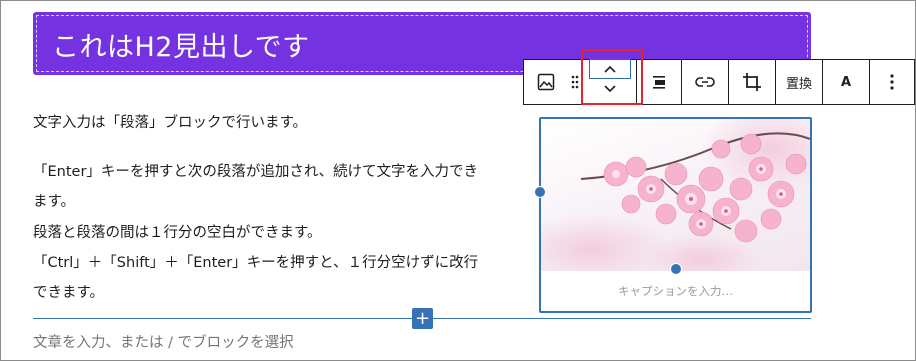 The width and height of the screenshot is (916, 361). What do you see at coordinates (612, 77) in the screenshot?
I see `mover-highlight-box` at bounding box center [612, 77].